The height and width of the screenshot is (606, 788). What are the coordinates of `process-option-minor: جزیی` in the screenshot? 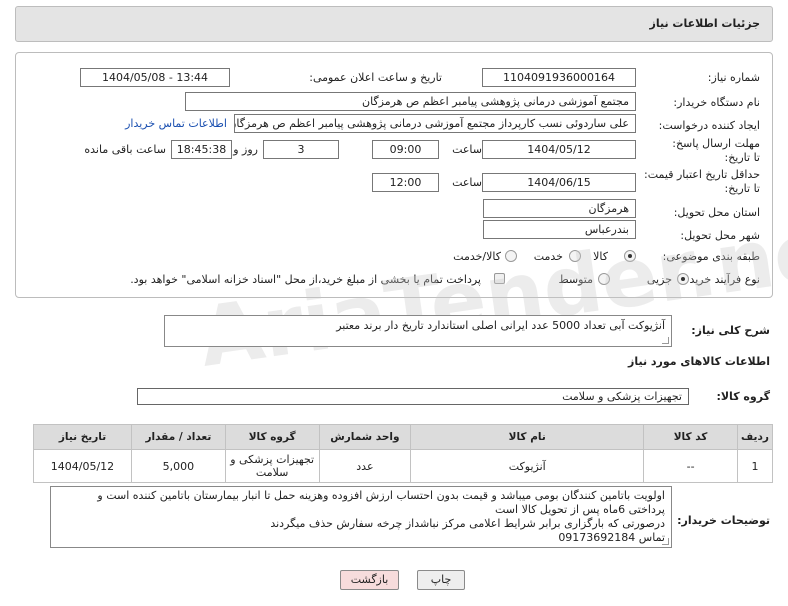 It's located at (659, 279).